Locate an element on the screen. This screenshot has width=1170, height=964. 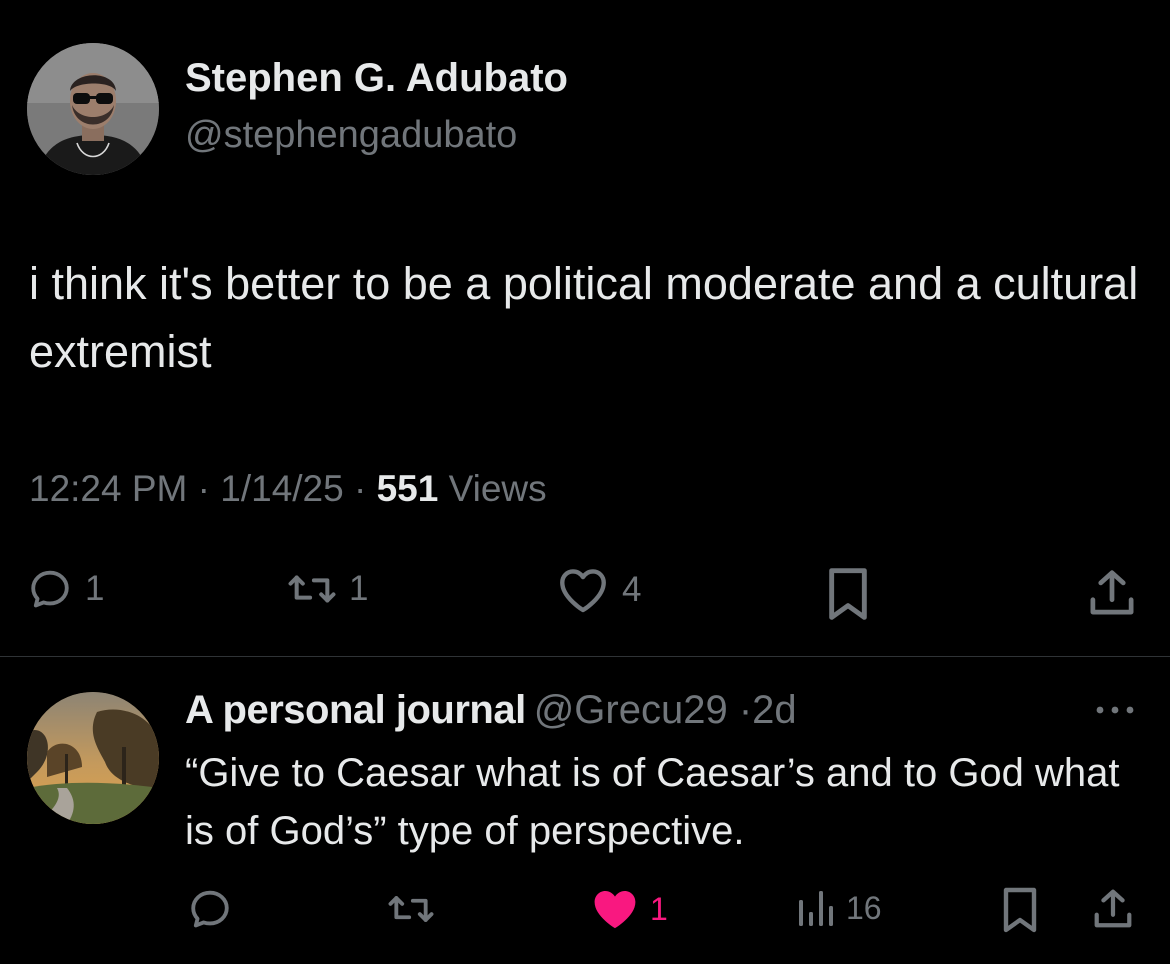
views-label: Views is located at coordinates (497, 488).